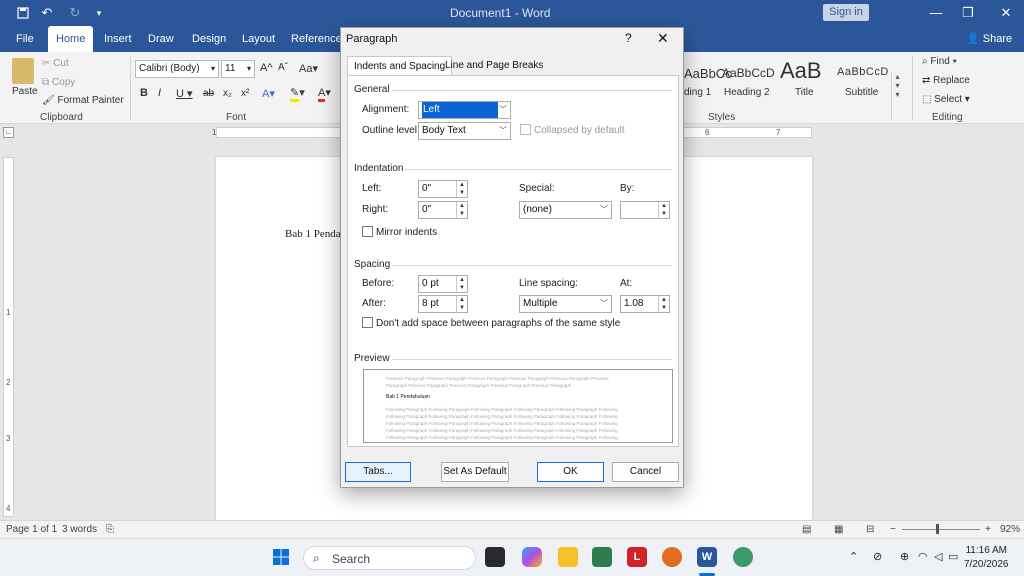 Image resolution: width=1024 pixels, height=576 pixels. What do you see at coordinates (31, 529) in the screenshot?
I see `page-count: Page 1 of 1` at bounding box center [31, 529].